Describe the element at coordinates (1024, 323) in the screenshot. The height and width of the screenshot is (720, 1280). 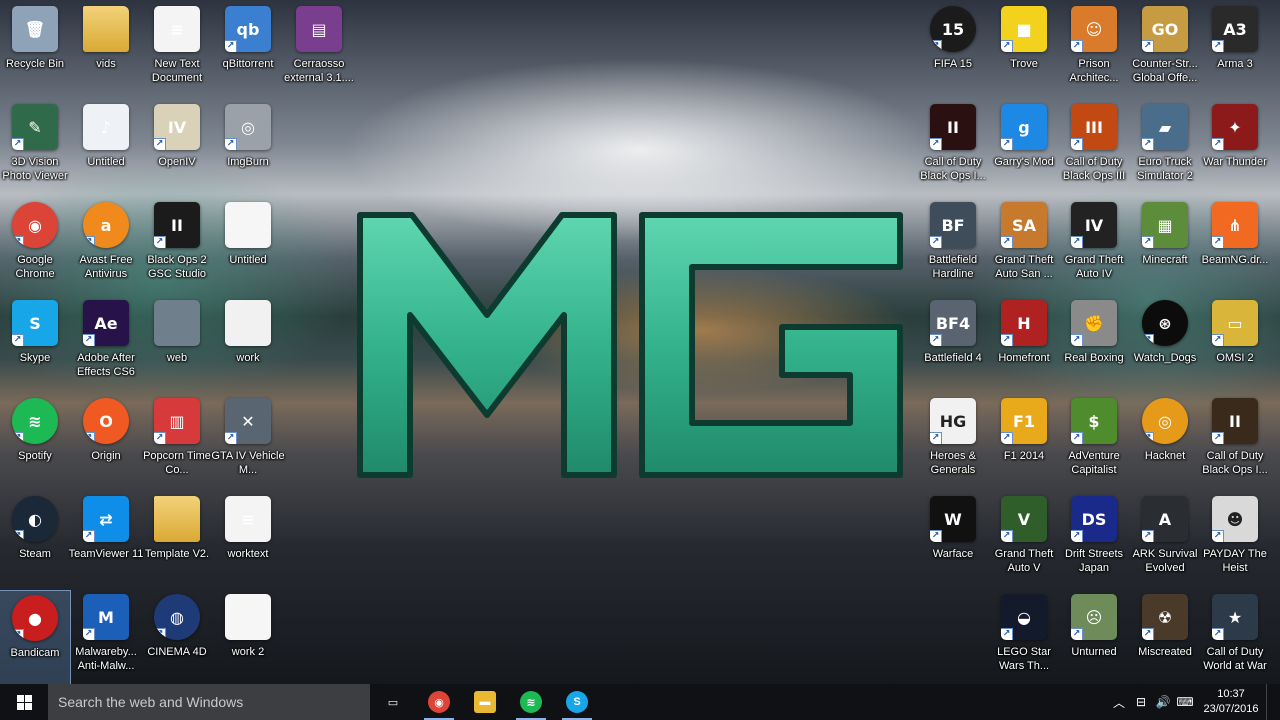
I see `icon-glyph: H` at that location.